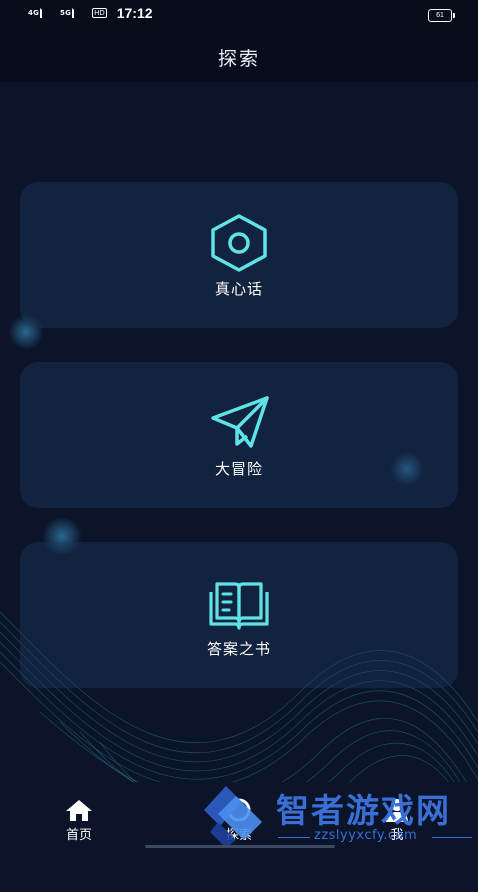  I want to click on battery-icon: 61, so click(441, 15).